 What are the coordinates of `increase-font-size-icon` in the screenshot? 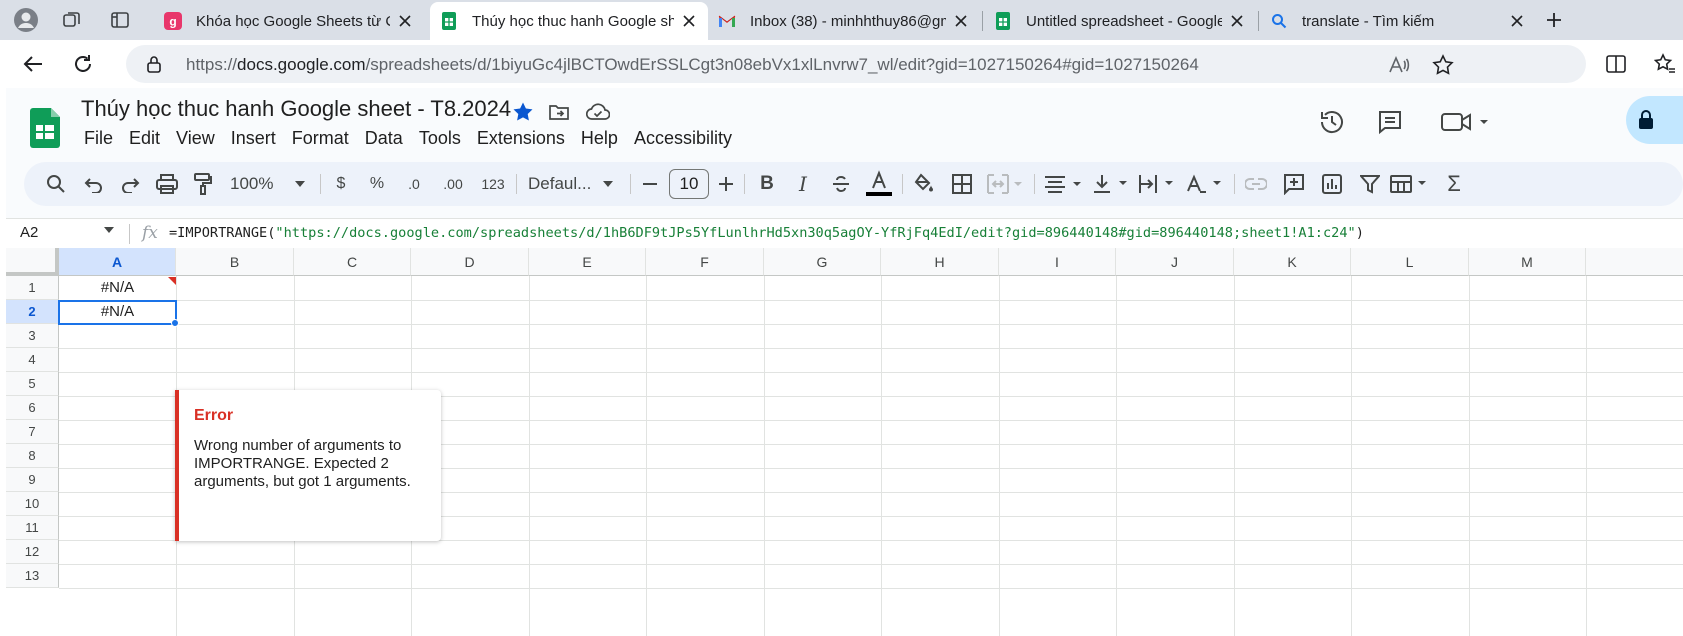 It's located at (726, 184).